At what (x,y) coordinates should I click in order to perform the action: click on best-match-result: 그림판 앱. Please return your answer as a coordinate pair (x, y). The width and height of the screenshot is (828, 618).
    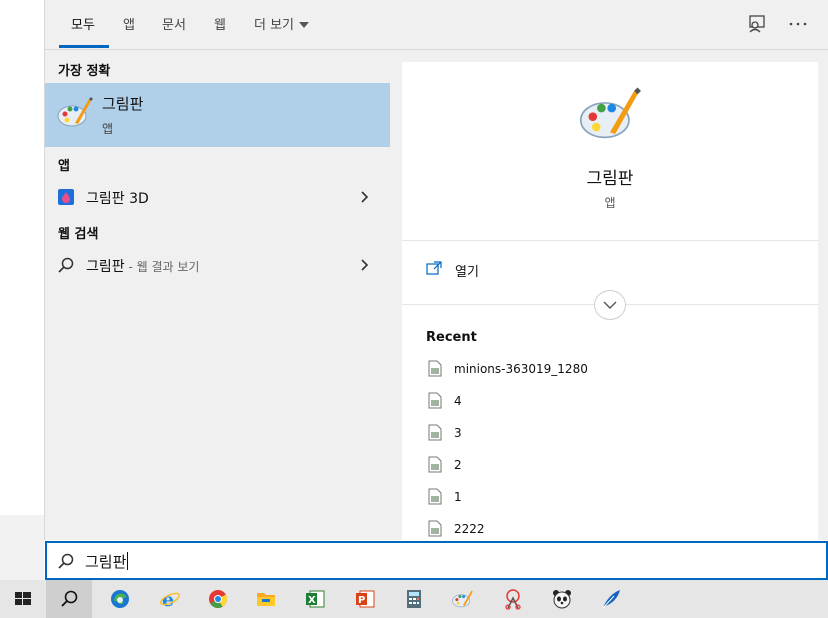
    Looking at the image, I should click on (217, 115).